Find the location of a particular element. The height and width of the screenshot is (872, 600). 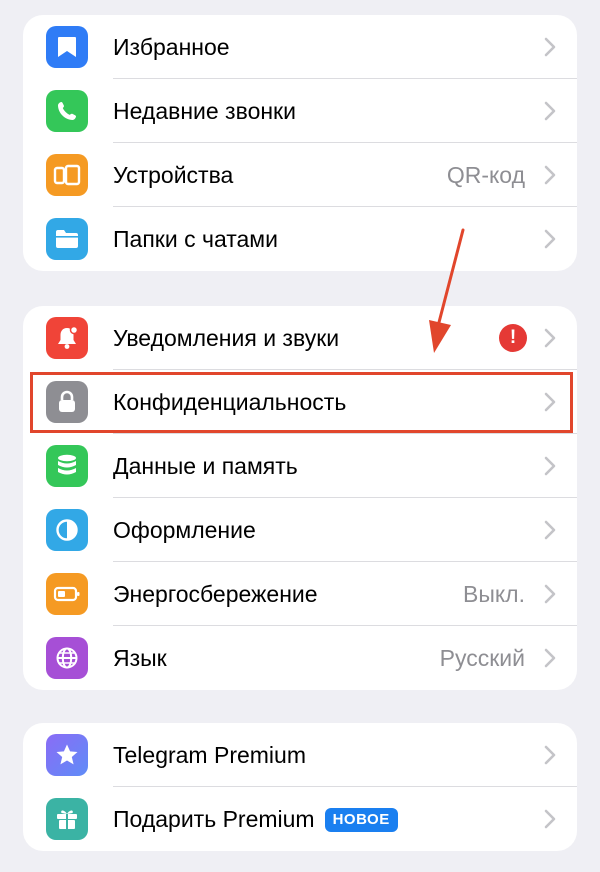

row-appearance: Оформление is located at coordinates (300, 530).